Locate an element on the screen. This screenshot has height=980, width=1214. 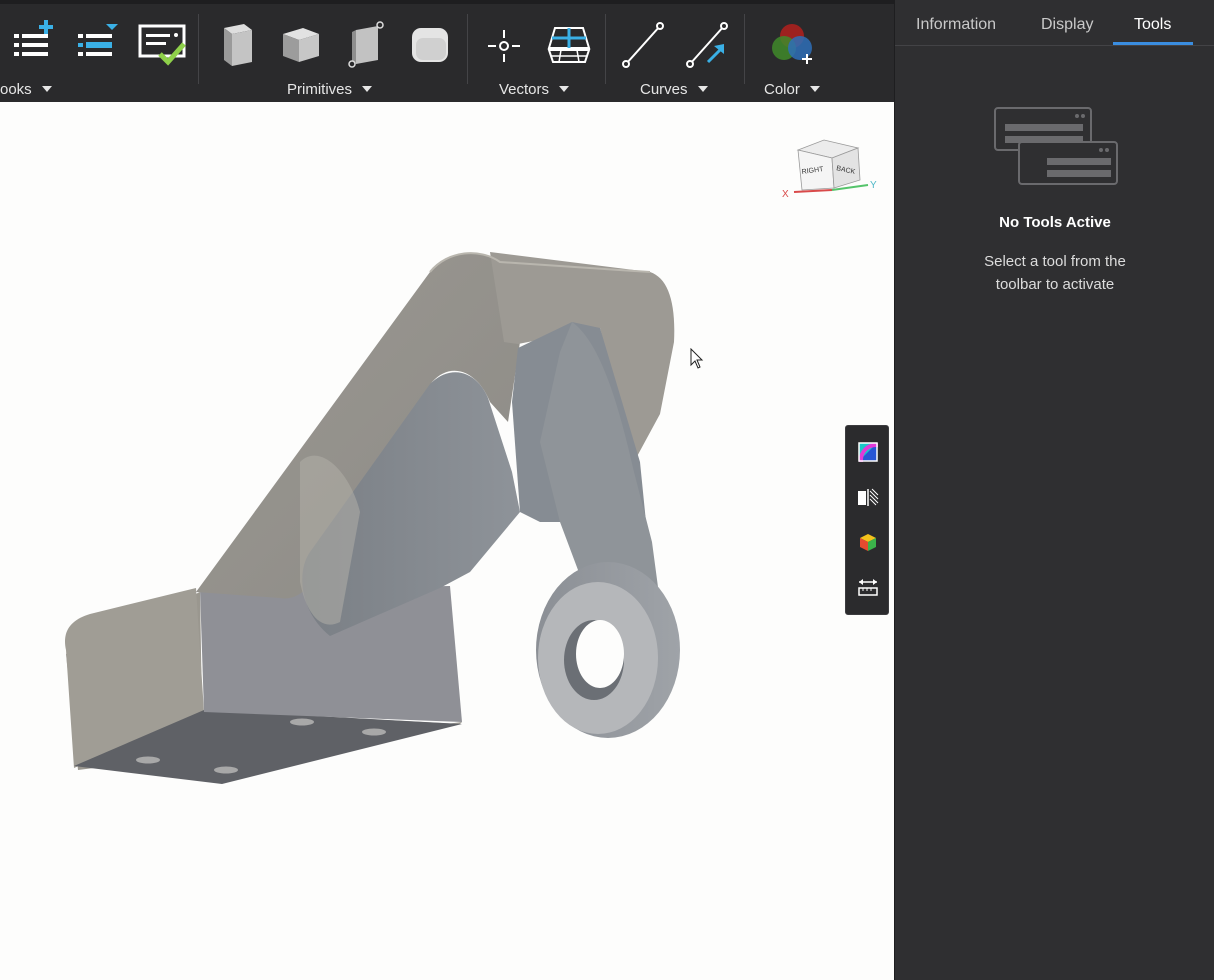
plane-primitive-button is located at coordinates (366, 44).